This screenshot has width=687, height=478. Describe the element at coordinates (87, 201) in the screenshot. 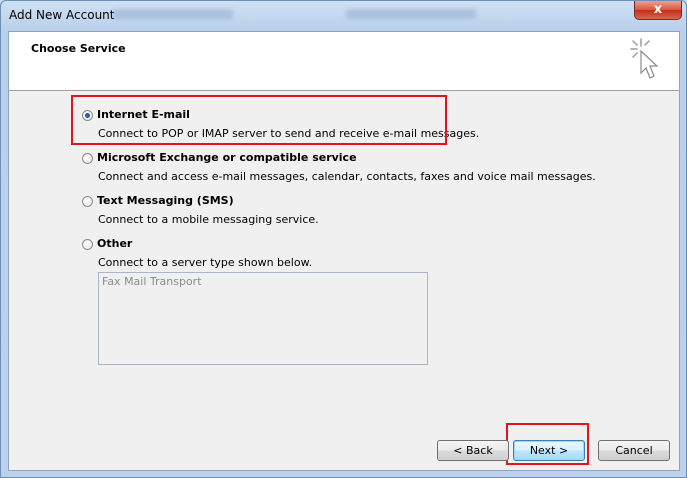

I see `sms-radio` at that location.